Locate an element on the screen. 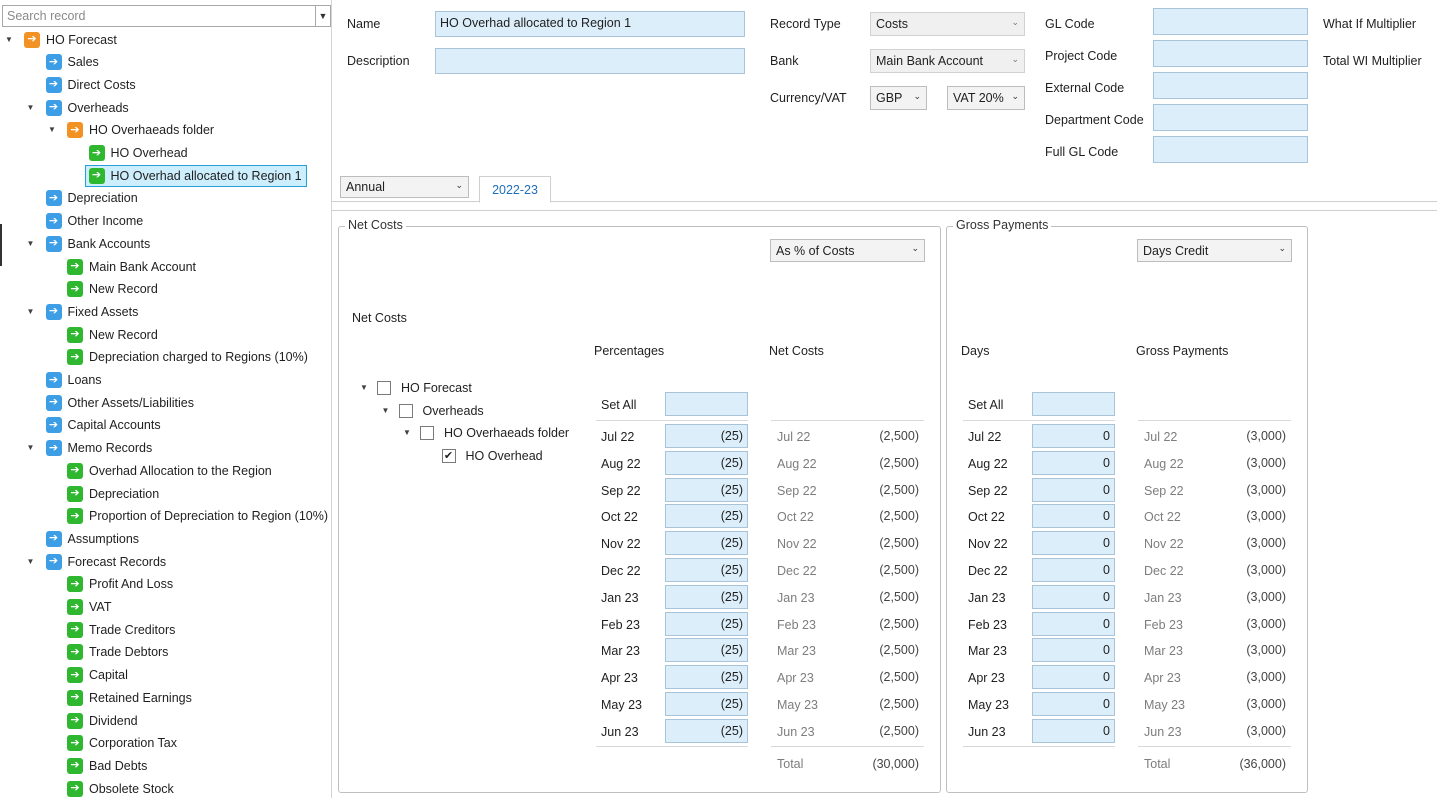 The image size is (1437, 798). tree-item: ➔ Retained Earnings is located at coordinates (129, 698).